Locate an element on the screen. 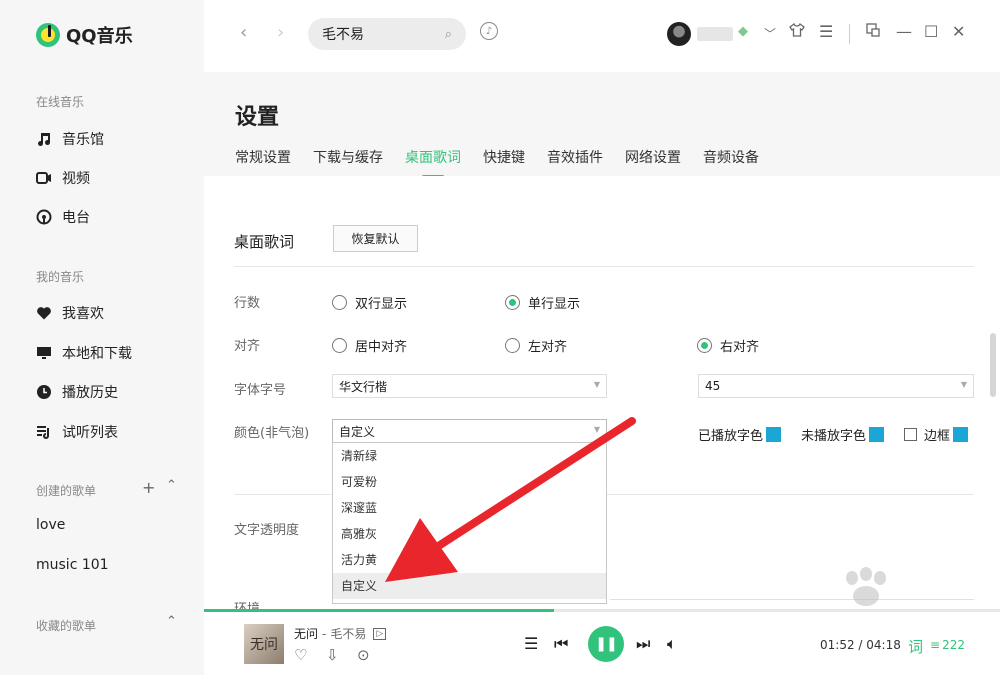 The width and height of the screenshot is (1000, 675). download-icon: ⇩ is located at coordinates (332, 655).